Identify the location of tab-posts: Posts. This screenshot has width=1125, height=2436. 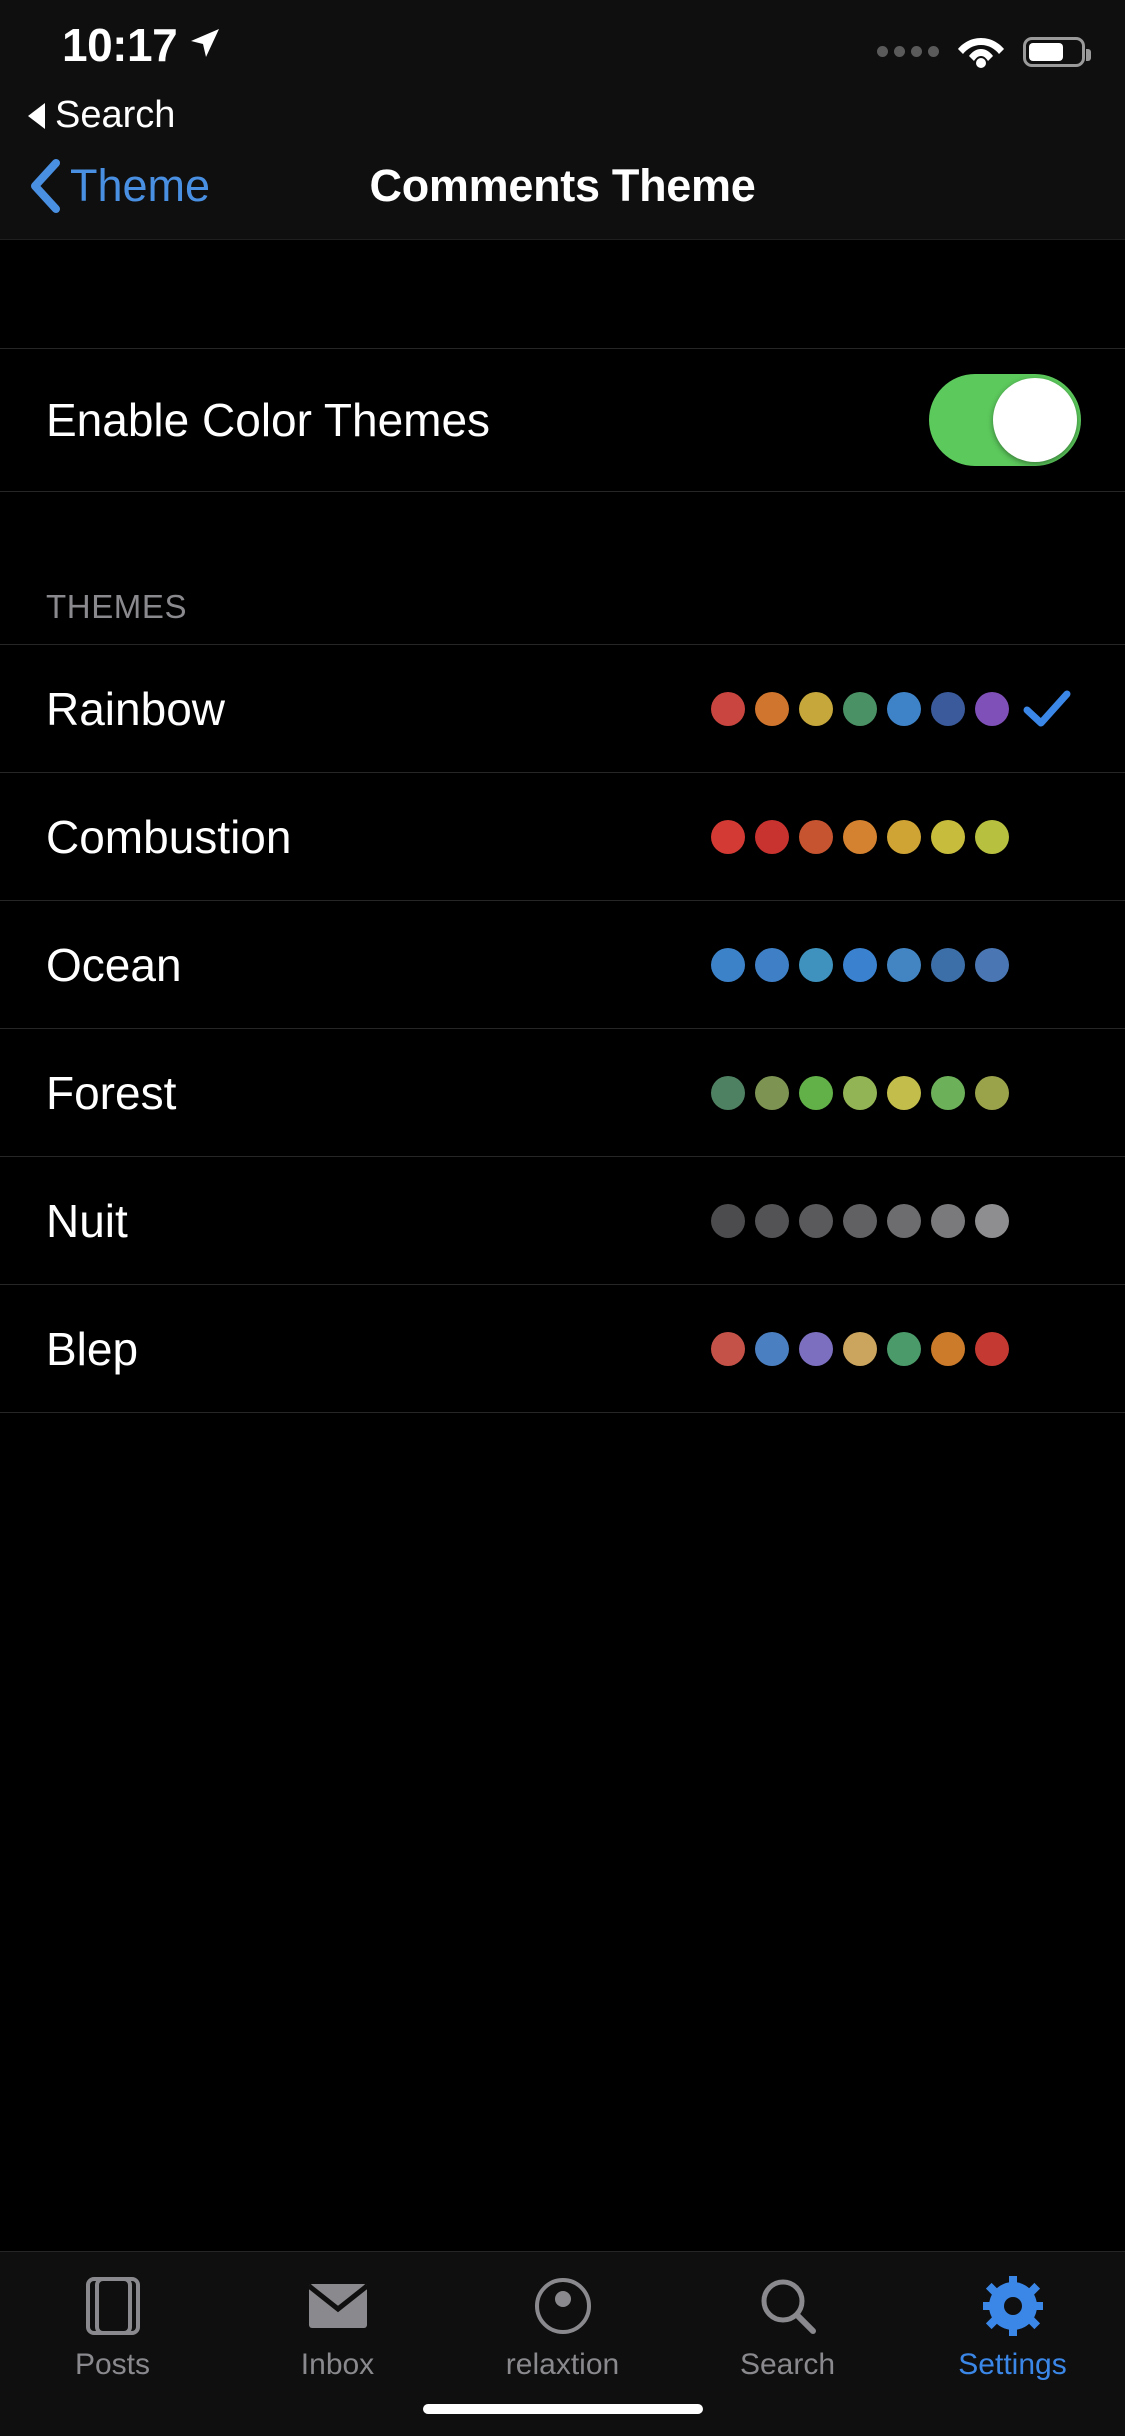
(112, 2328).